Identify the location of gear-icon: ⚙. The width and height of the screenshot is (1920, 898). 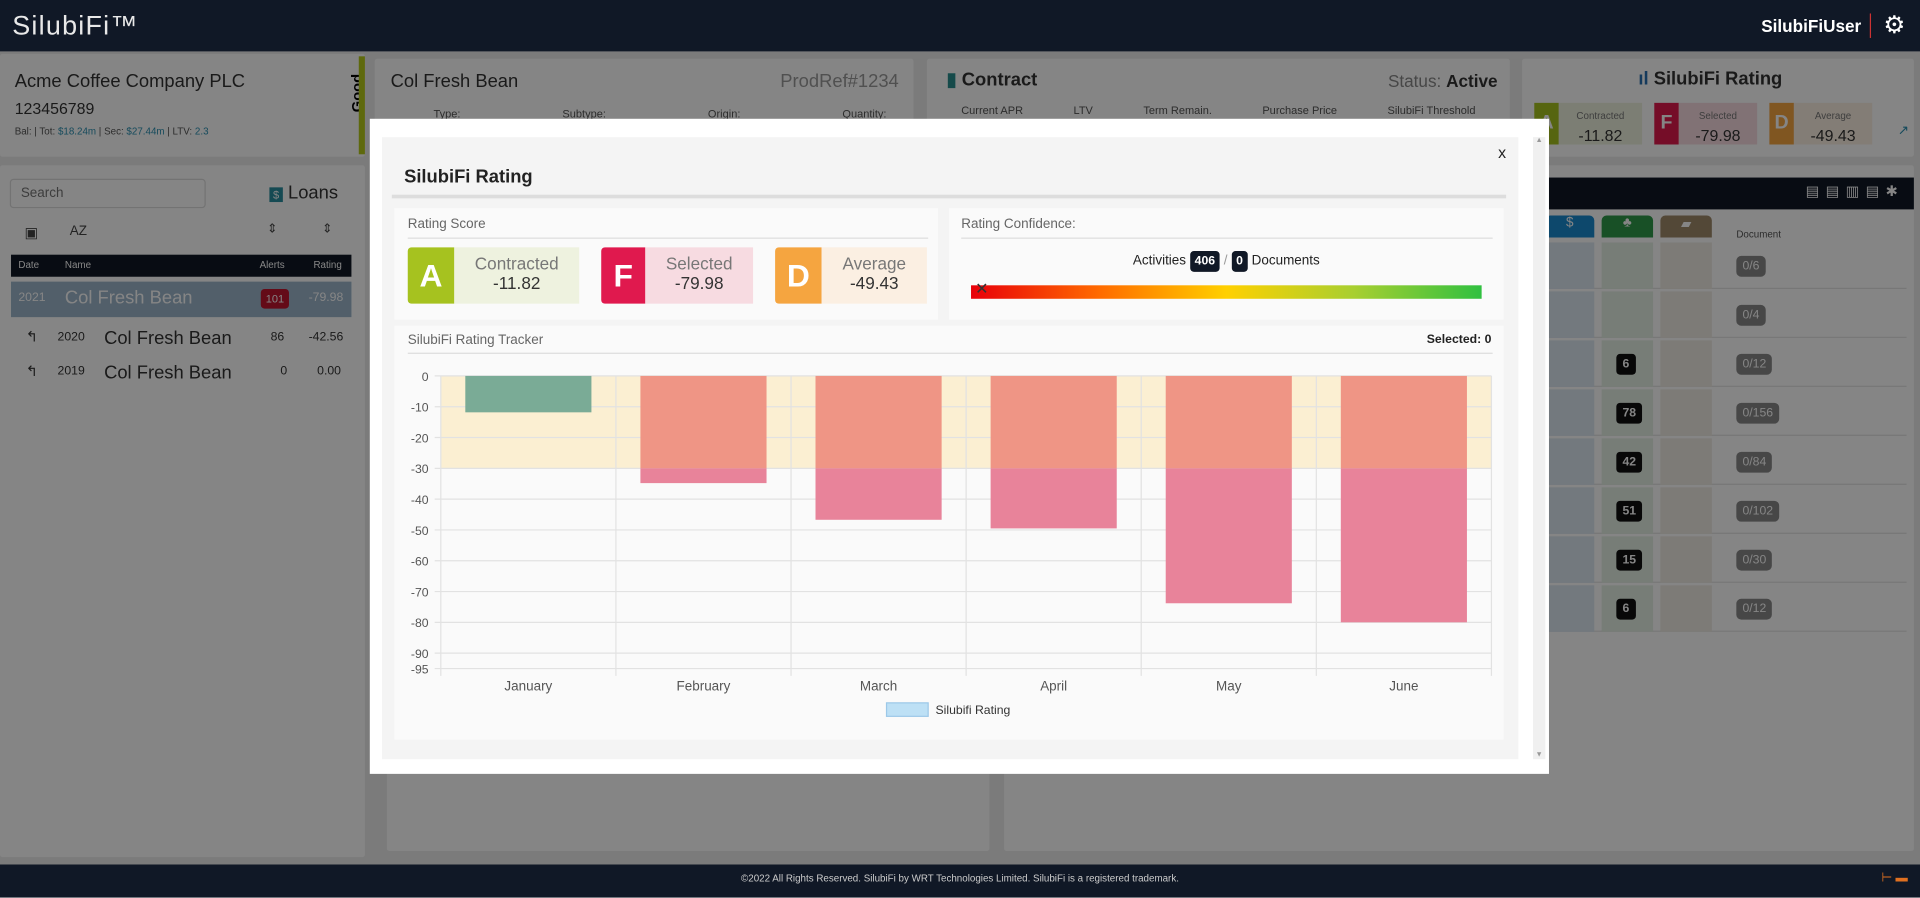
(1894, 25).